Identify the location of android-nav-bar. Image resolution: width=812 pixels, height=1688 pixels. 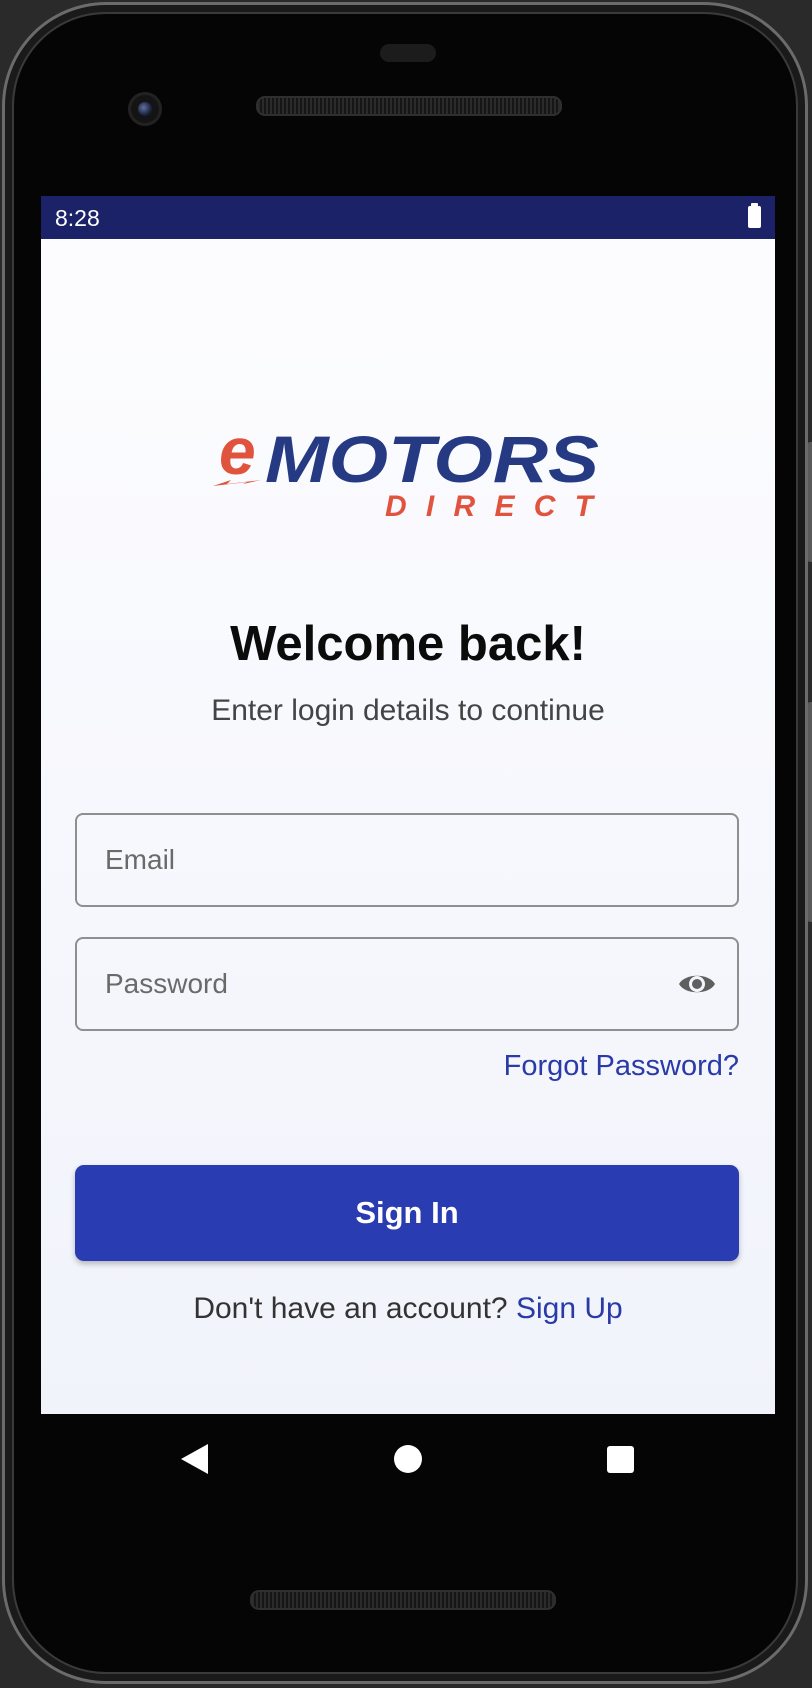
(408, 1464).